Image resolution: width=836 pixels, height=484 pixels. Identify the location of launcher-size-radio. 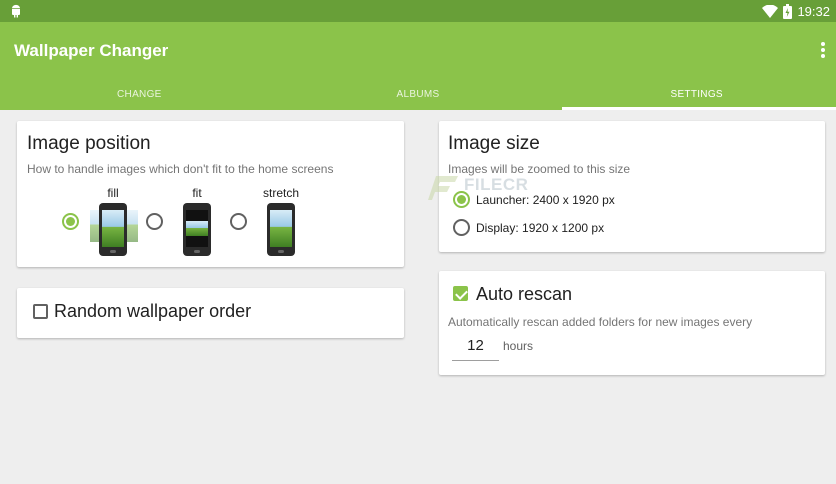
(461, 199).